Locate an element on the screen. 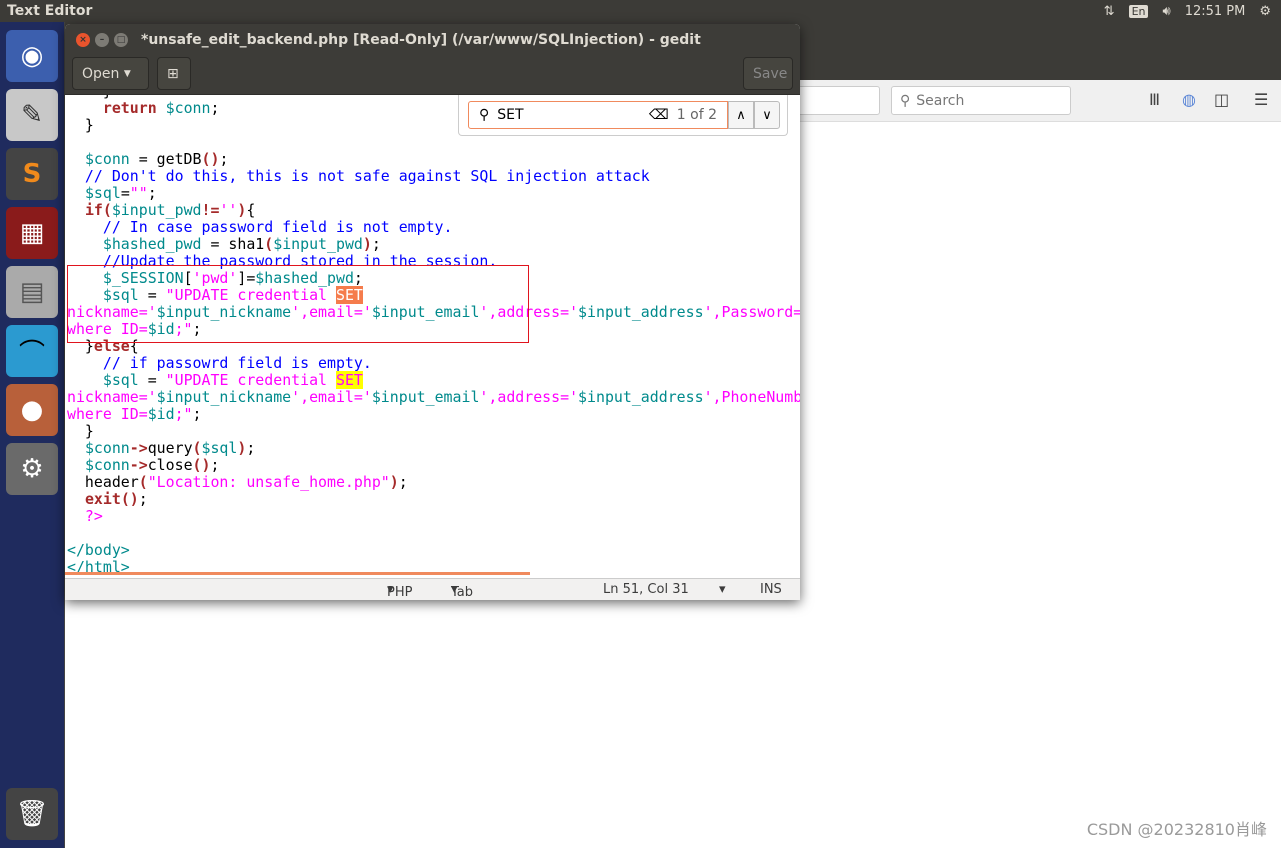 The image size is (1281, 848). tab-width-selector: Tab Width: 8 ▾ is located at coordinates (462, 591).